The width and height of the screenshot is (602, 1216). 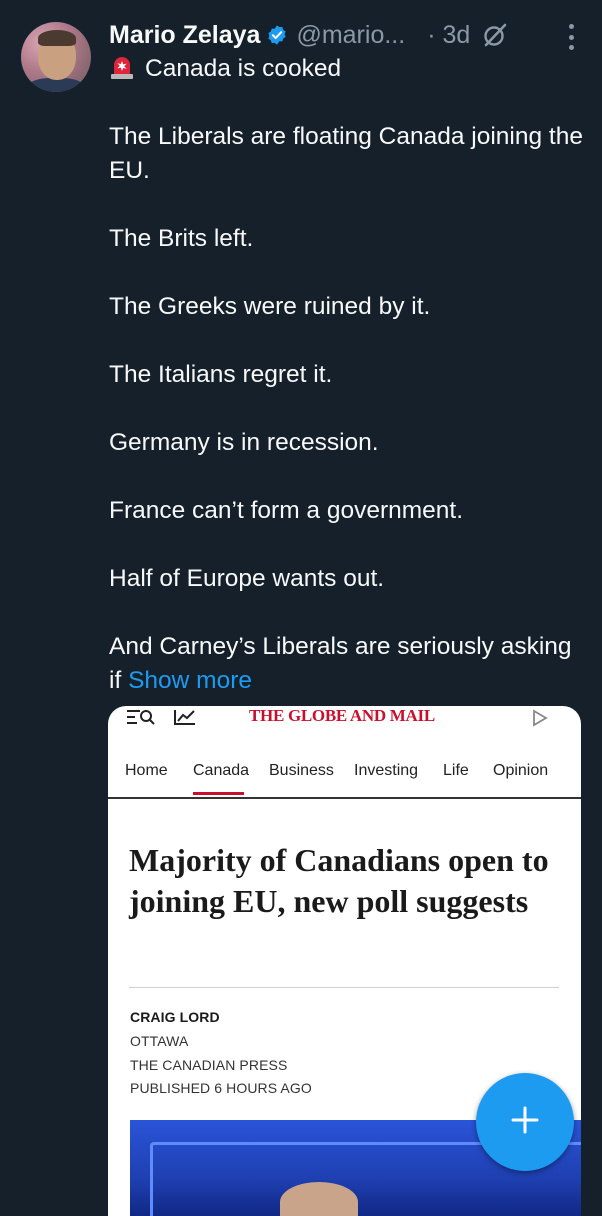 What do you see at coordinates (540, 720) in the screenshot?
I see `video-play-icon` at bounding box center [540, 720].